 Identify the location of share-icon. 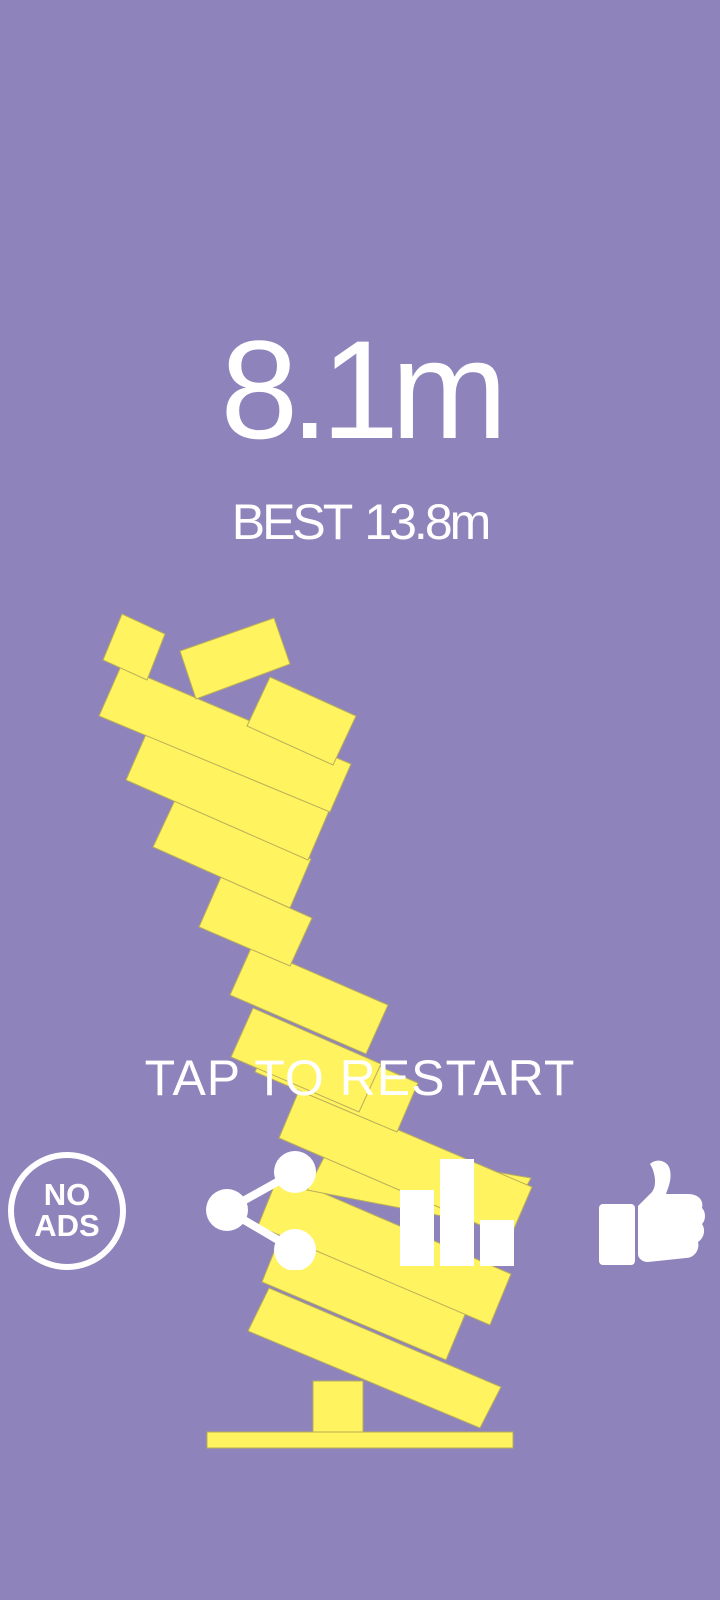
(261, 1211).